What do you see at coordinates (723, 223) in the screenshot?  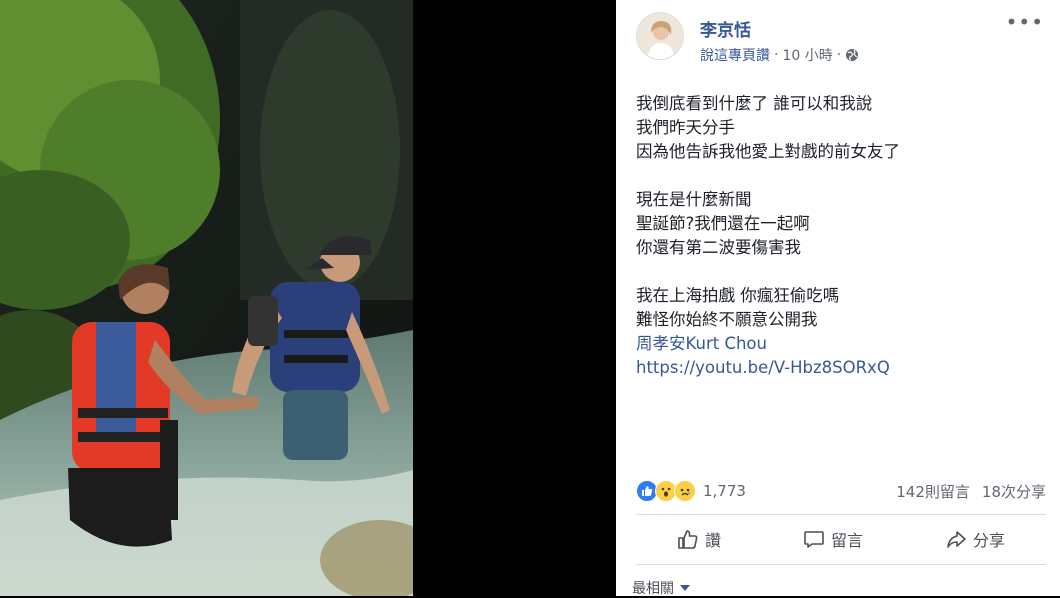 I see `post-text-line: 聖誕節?我們還在一起啊` at bounding box center [723, 223].